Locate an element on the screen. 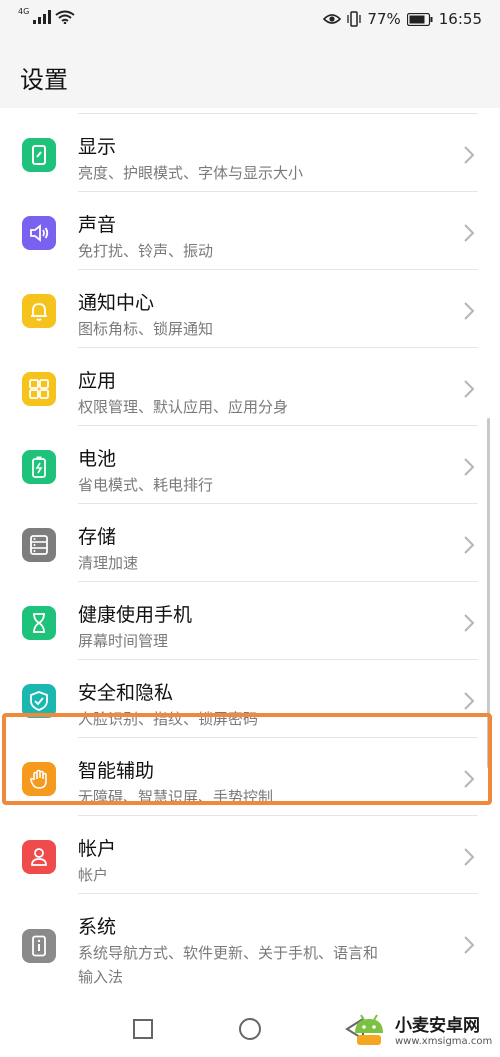  signal-icon is located at coordinates (42, 17).